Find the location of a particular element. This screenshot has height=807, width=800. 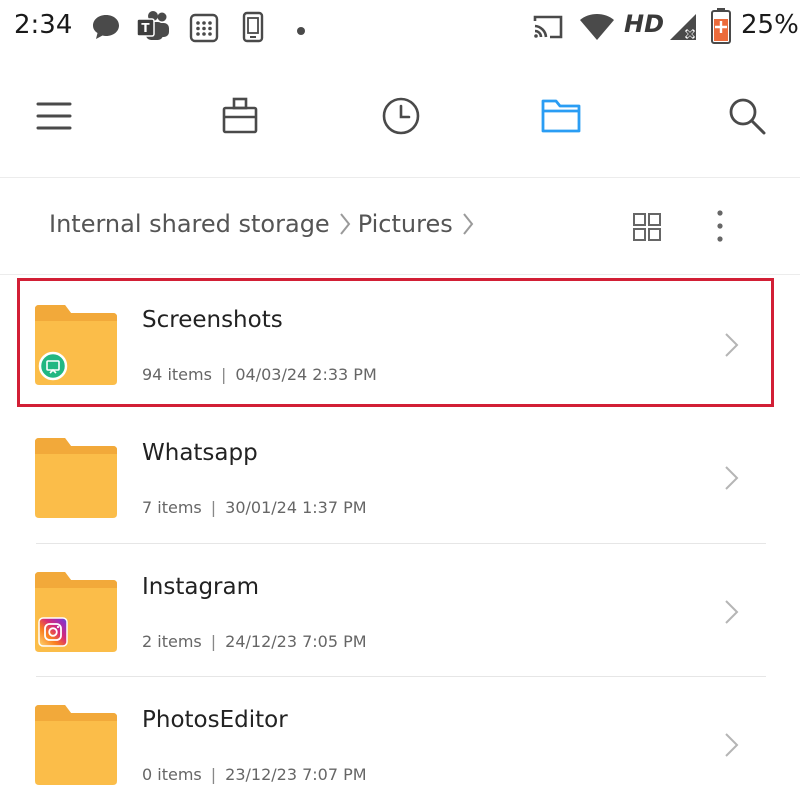

breadcrumb-bar: Internal shared storage Pictures is located at coordinates (400, 226).